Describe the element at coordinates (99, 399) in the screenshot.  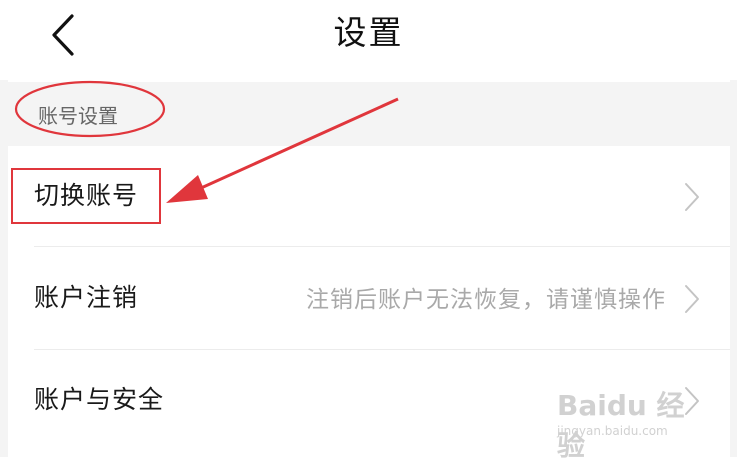
I see `row-label: 账户与安全` at that location.